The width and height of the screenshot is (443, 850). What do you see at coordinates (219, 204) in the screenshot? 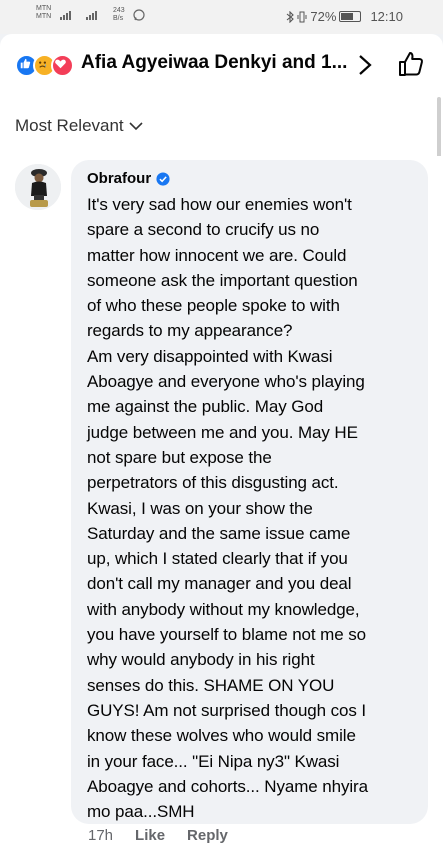
I see `comment-line: It's very sad how our enemies won't` at bounding box center [219, 204].